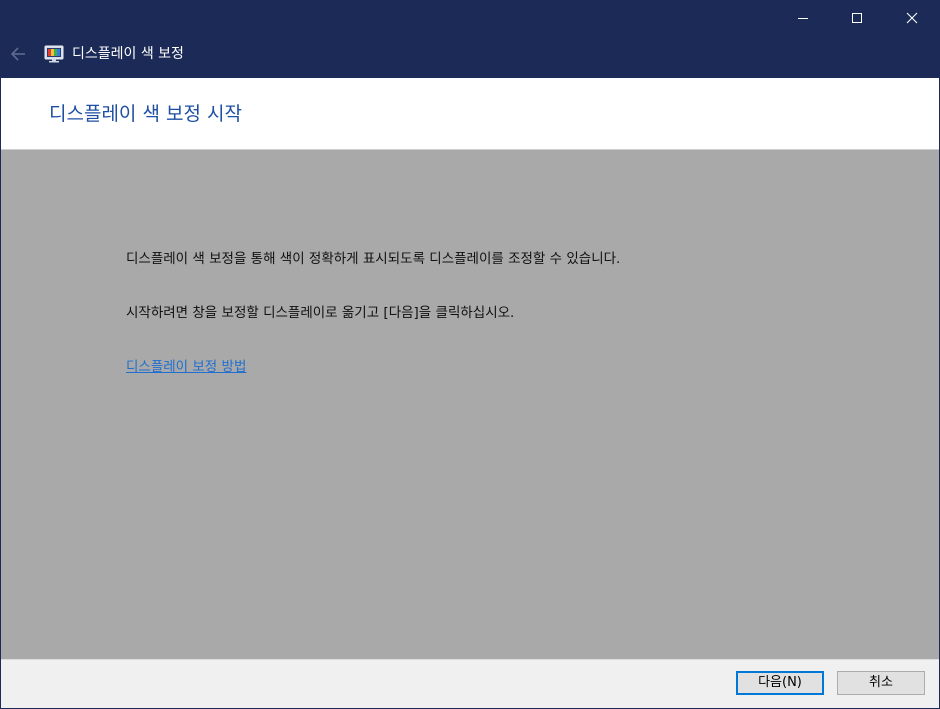 The height and width of the screenshot is (709, 940). What do you see at coordinates (54, 54) in the screenshot?
I see `display-color-calibration-icon` at bounding box center [54, 54].